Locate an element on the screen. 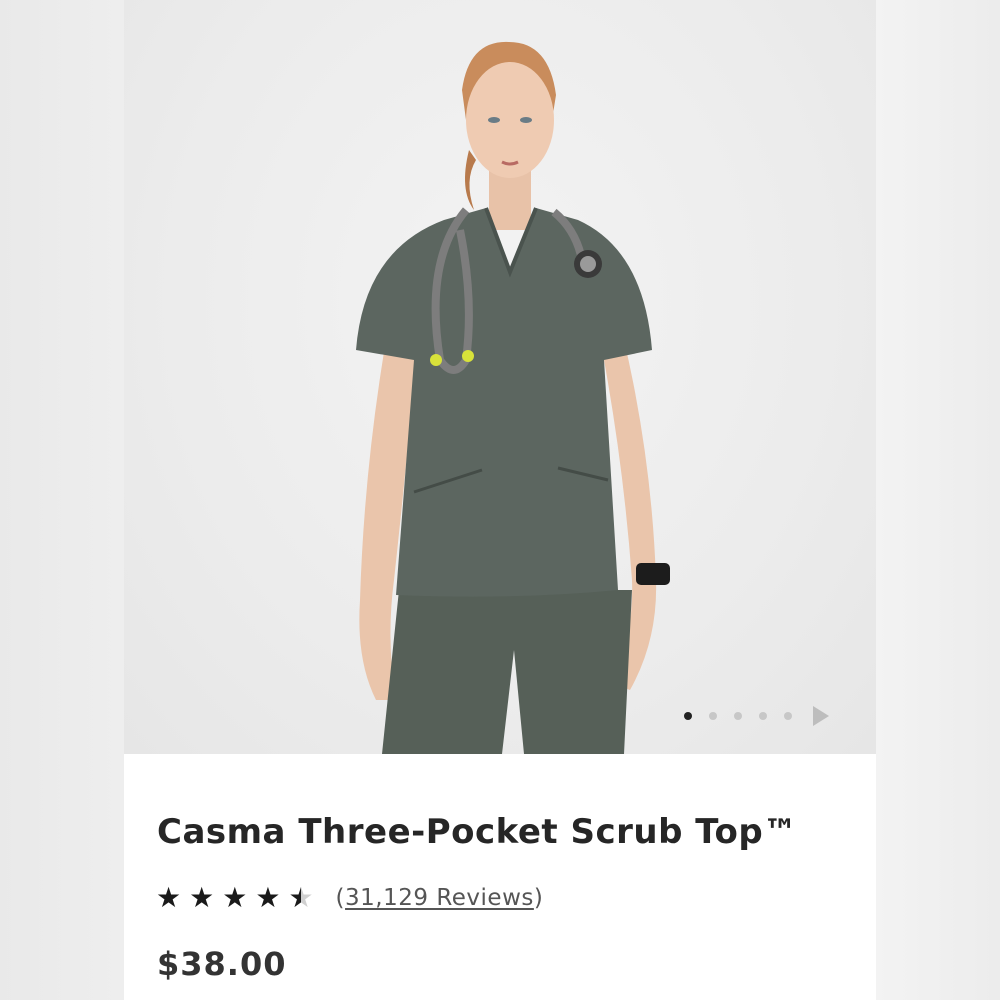 The image size is (1000, 1000). reviews-text: (31,129 Reviews) is located at coordinates (440, 898).